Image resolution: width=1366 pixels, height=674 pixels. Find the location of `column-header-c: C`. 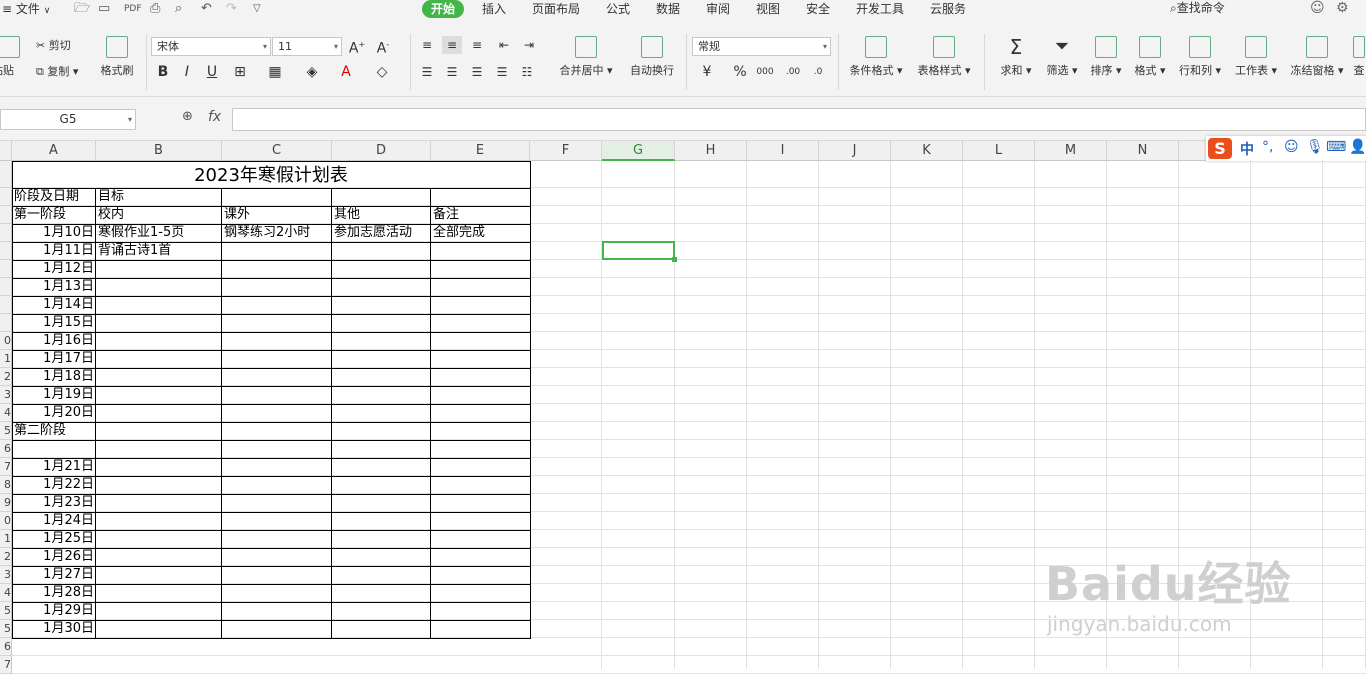

column-header-c: C is located at coordinates (277, 151).